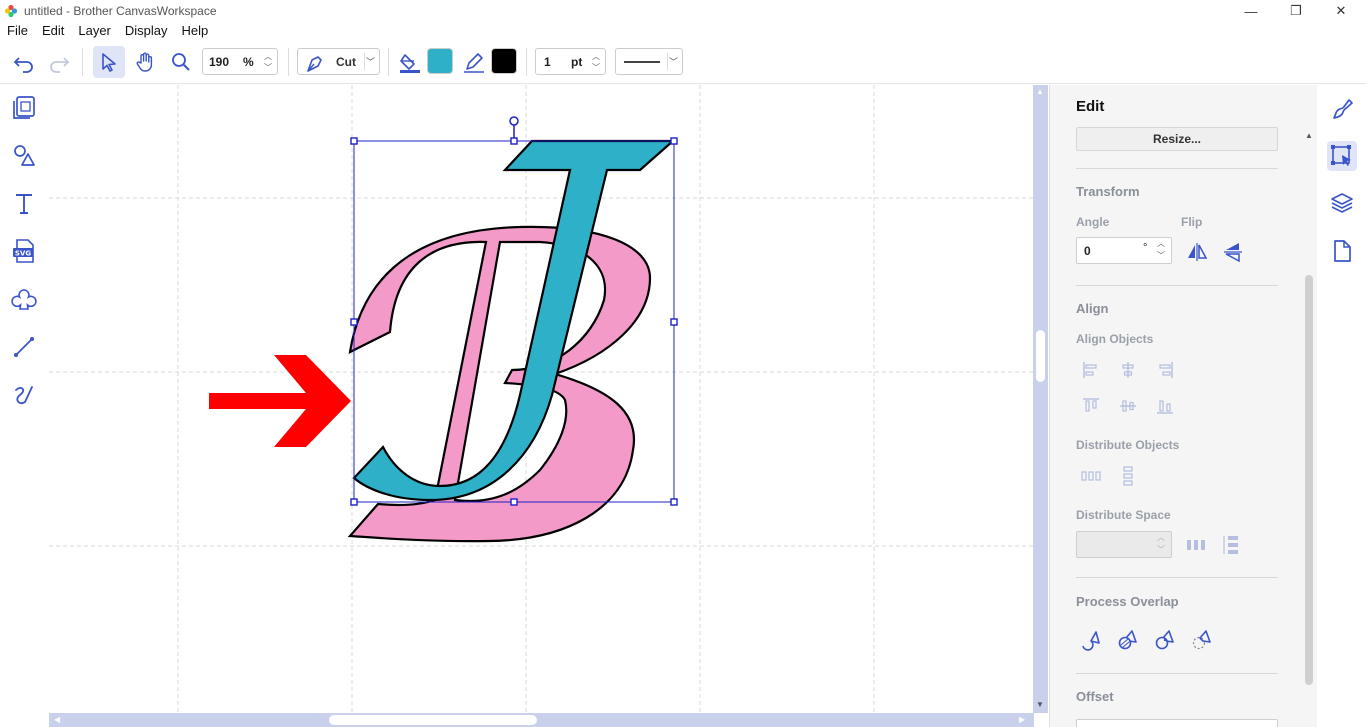 The image size is (1366, 727). Describe the element at coordinates (1127, 601) in the screenshot. I see `process-overlap-section-title: Process Overlap` at that location.